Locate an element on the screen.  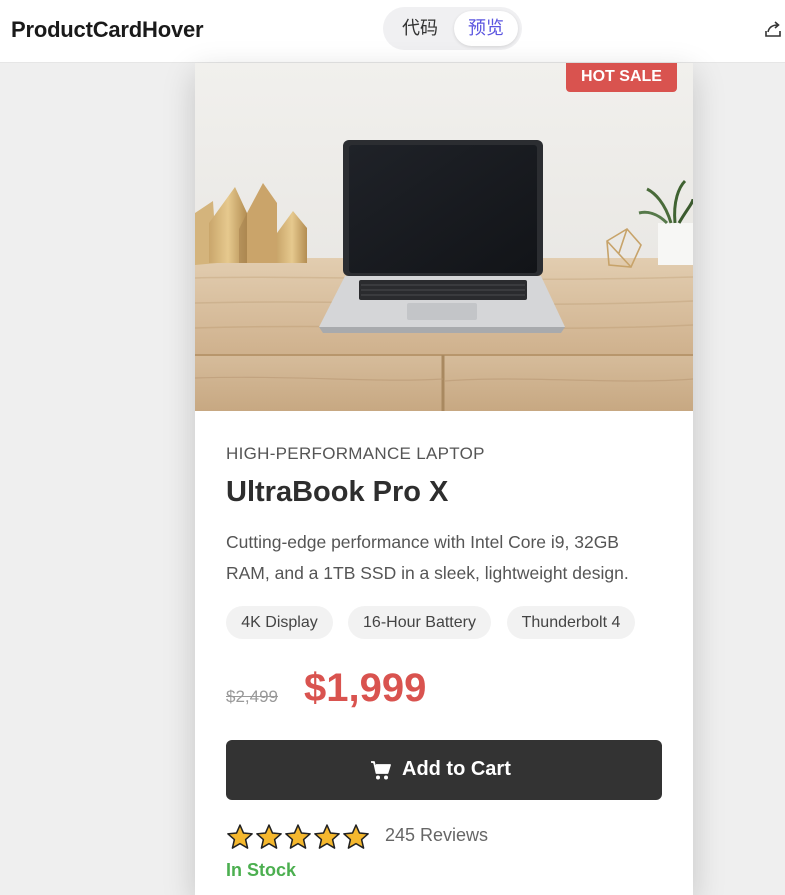
stock-status: In Stock is located at coordinates (261, 870).